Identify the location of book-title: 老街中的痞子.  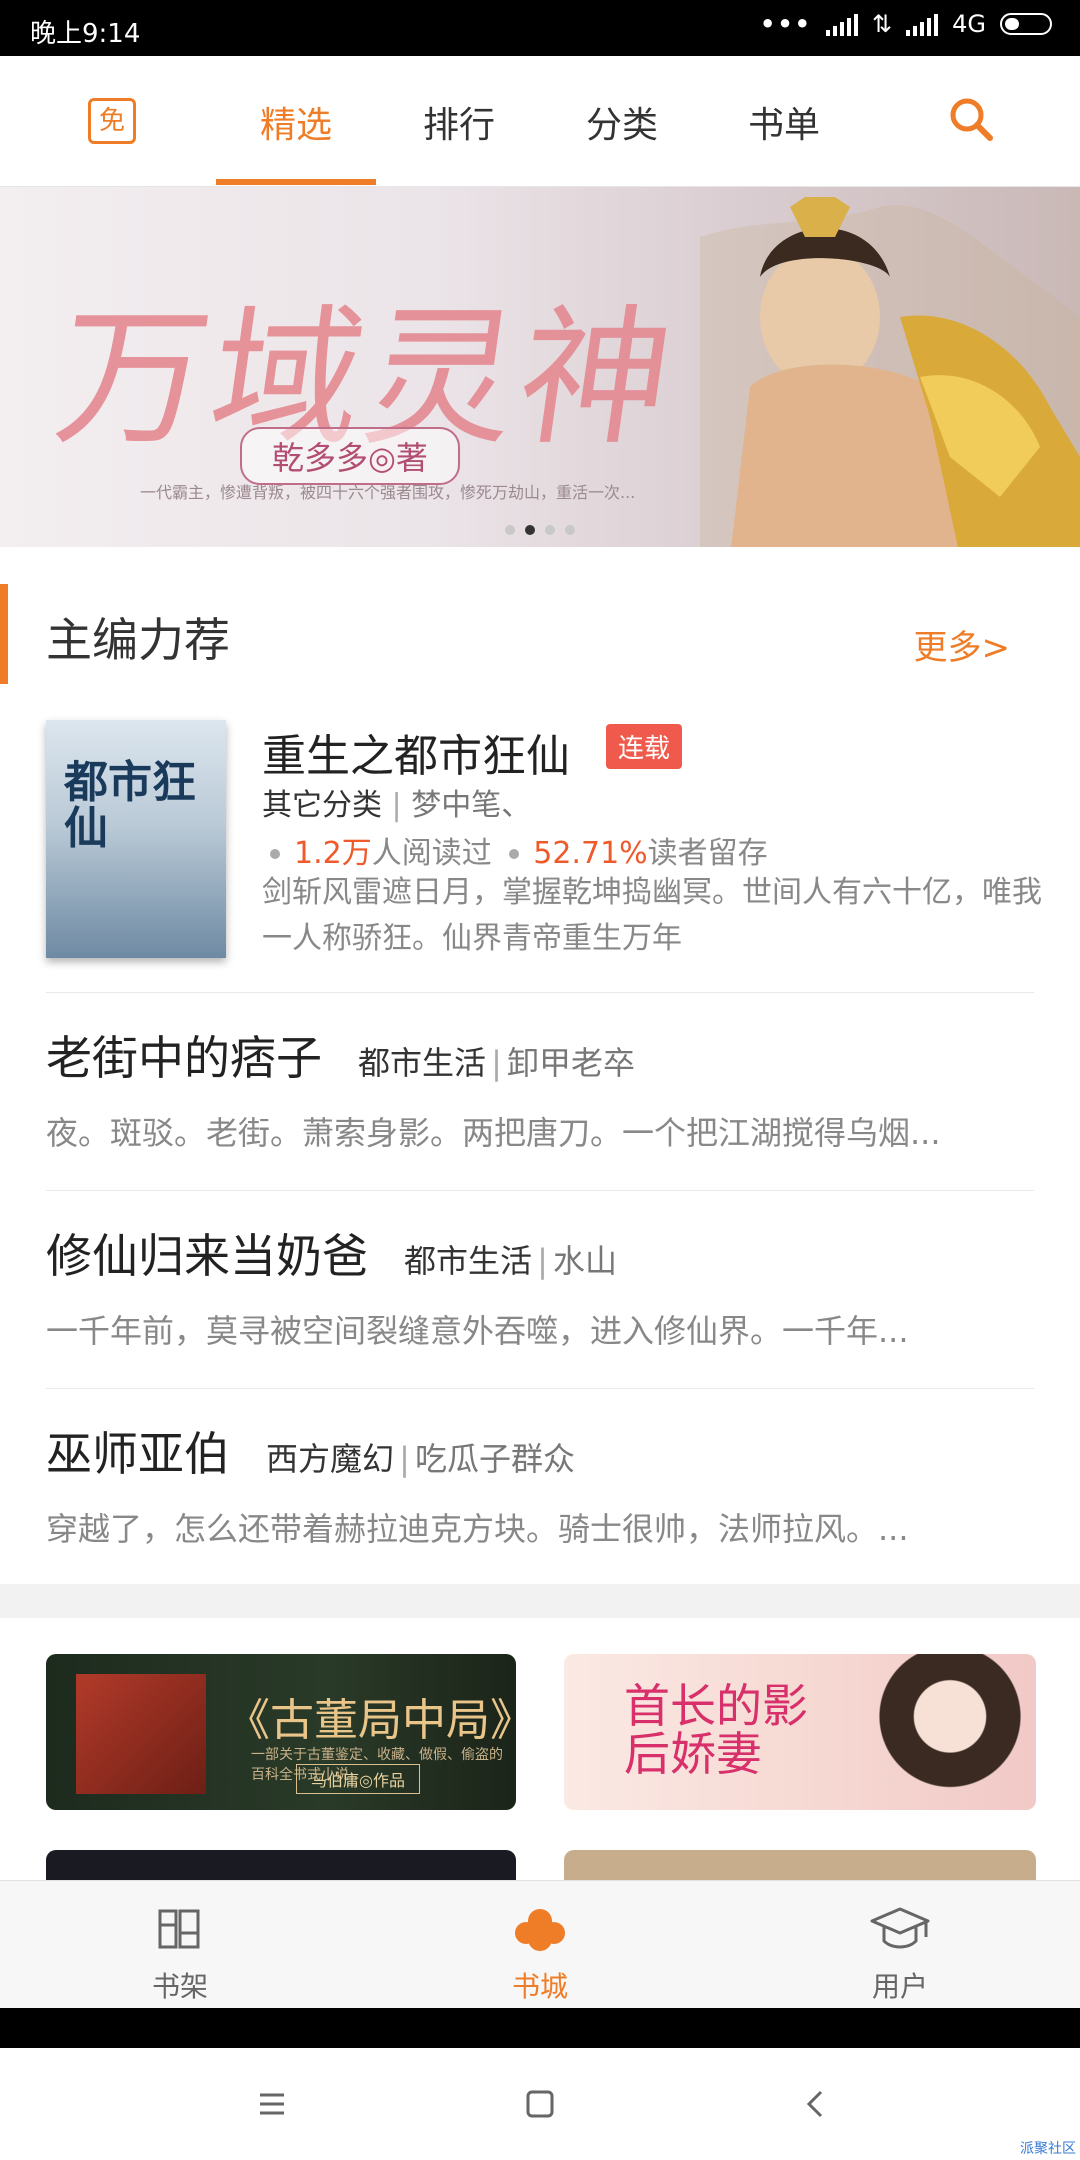
(184, 1055).